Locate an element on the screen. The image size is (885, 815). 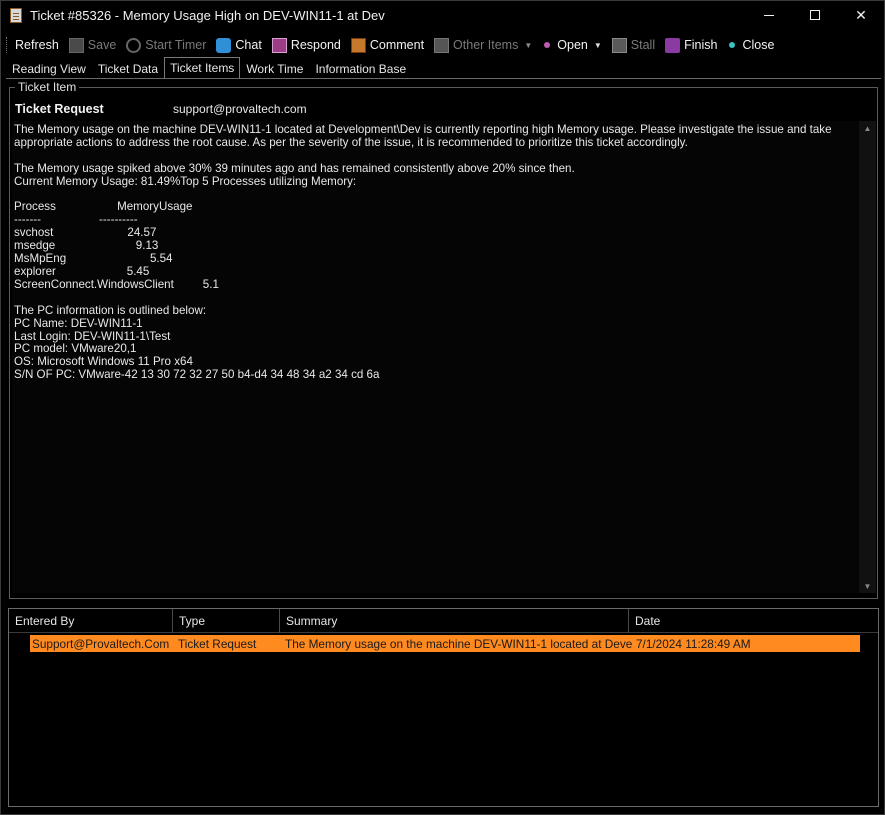
tab-ticket-data: Ticket Data is located at coordinates (128, 69).